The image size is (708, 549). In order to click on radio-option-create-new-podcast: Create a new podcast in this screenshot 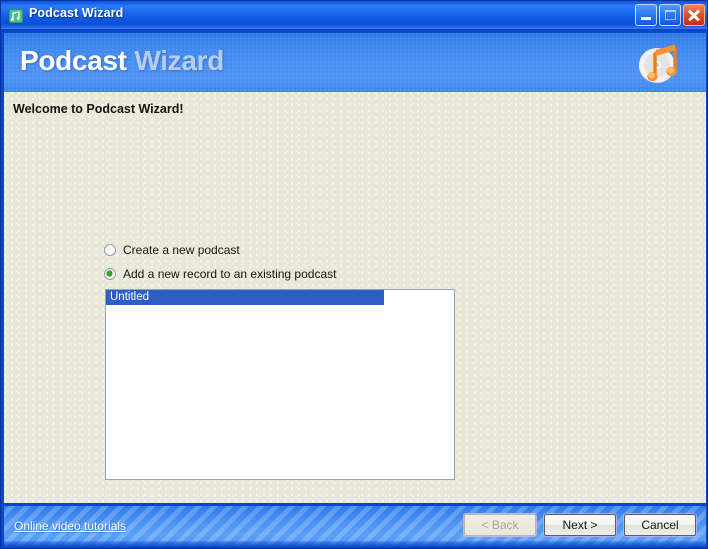, I will do `click(172, 250)`.